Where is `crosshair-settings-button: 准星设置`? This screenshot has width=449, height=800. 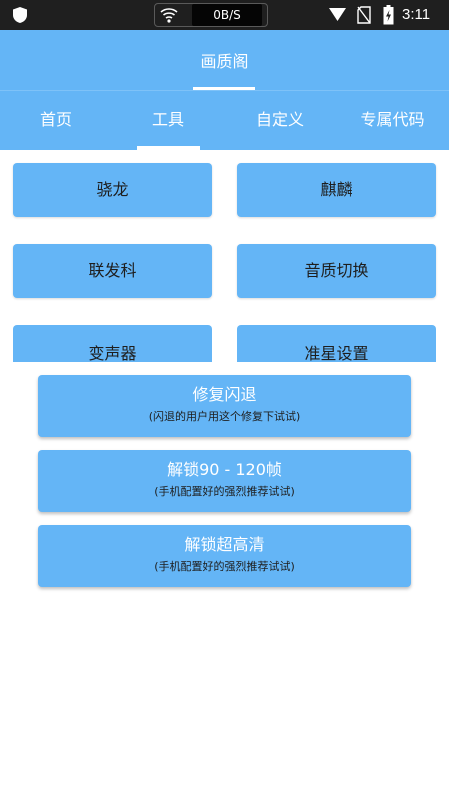 crosshair-settings-button: 准星设置 is located at coordinates (336, 343).